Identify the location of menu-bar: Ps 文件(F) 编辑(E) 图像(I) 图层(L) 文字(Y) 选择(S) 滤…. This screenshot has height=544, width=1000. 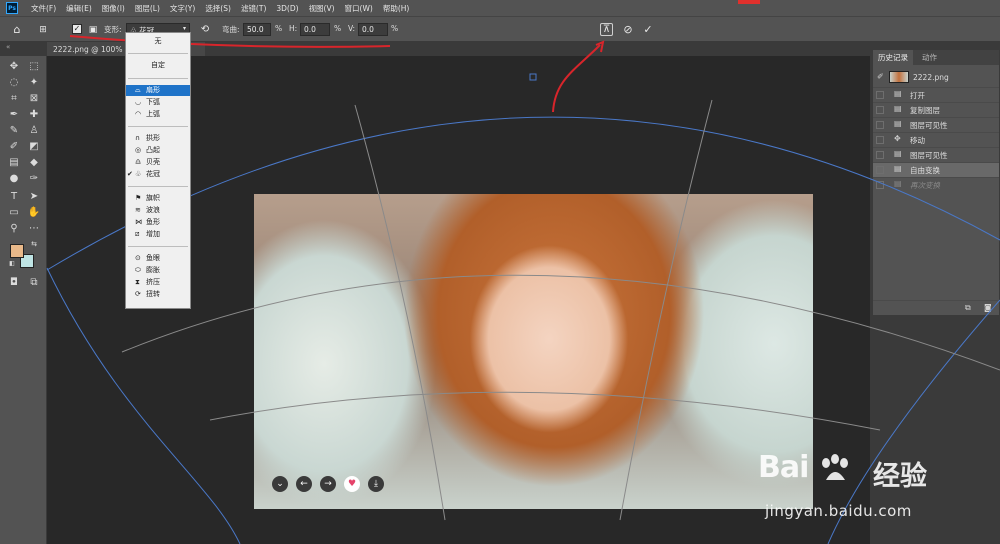
(500, 8).